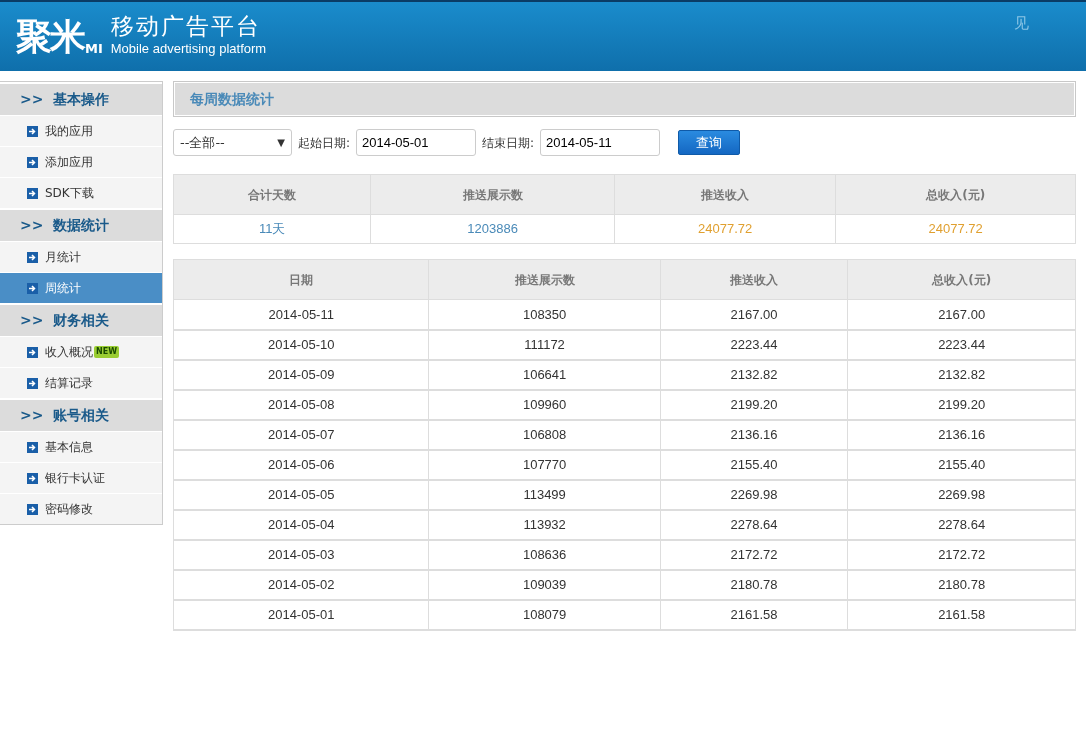  What do you see at coordinates (301, 404) in the screenshot?
I see `table-cell: 2014-05-08` at bounding box center [301, 404].